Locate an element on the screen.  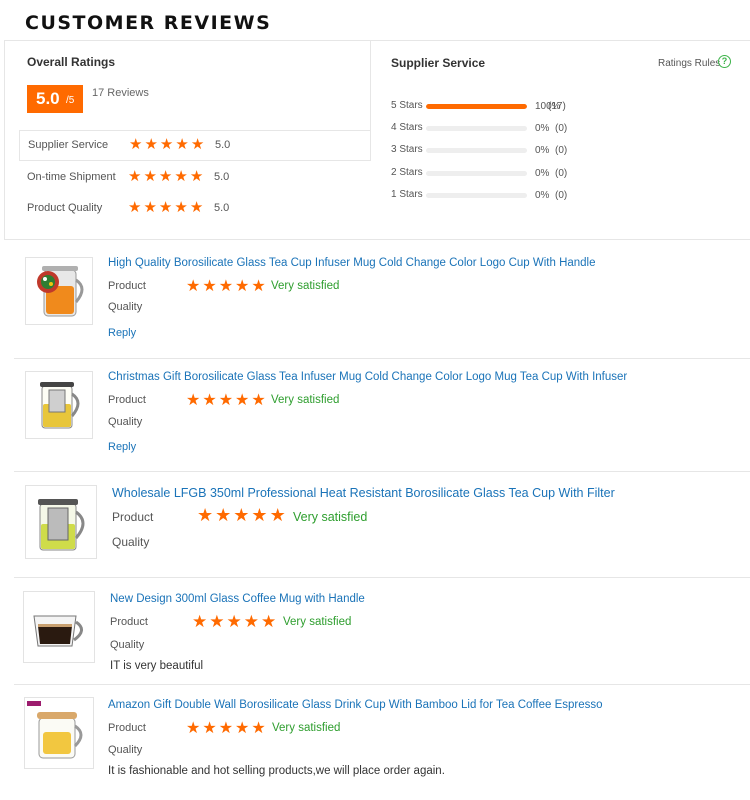
distribution-label: 2 Stars is located at coordinates (407, 172).